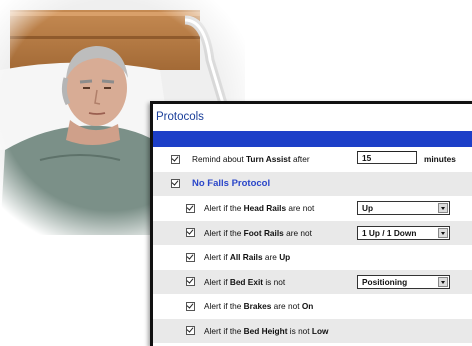  What do you see at coordinates (251, 159) in the screenshot?
I see `turn-assist-label: Remind about Turn Assist after` at bounding box center [251, 159].